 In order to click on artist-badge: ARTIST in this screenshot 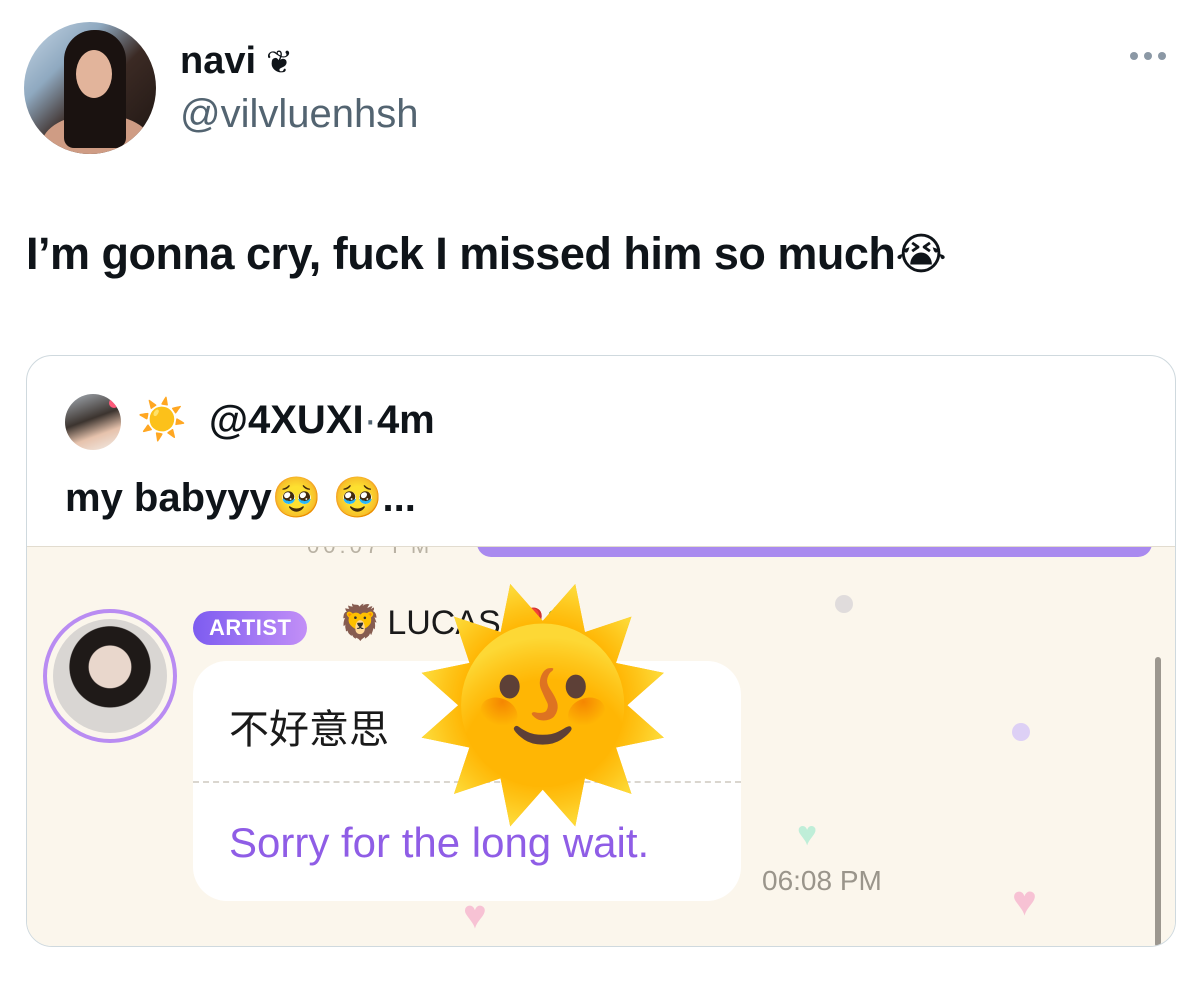, I will do `click(250, 628)`.